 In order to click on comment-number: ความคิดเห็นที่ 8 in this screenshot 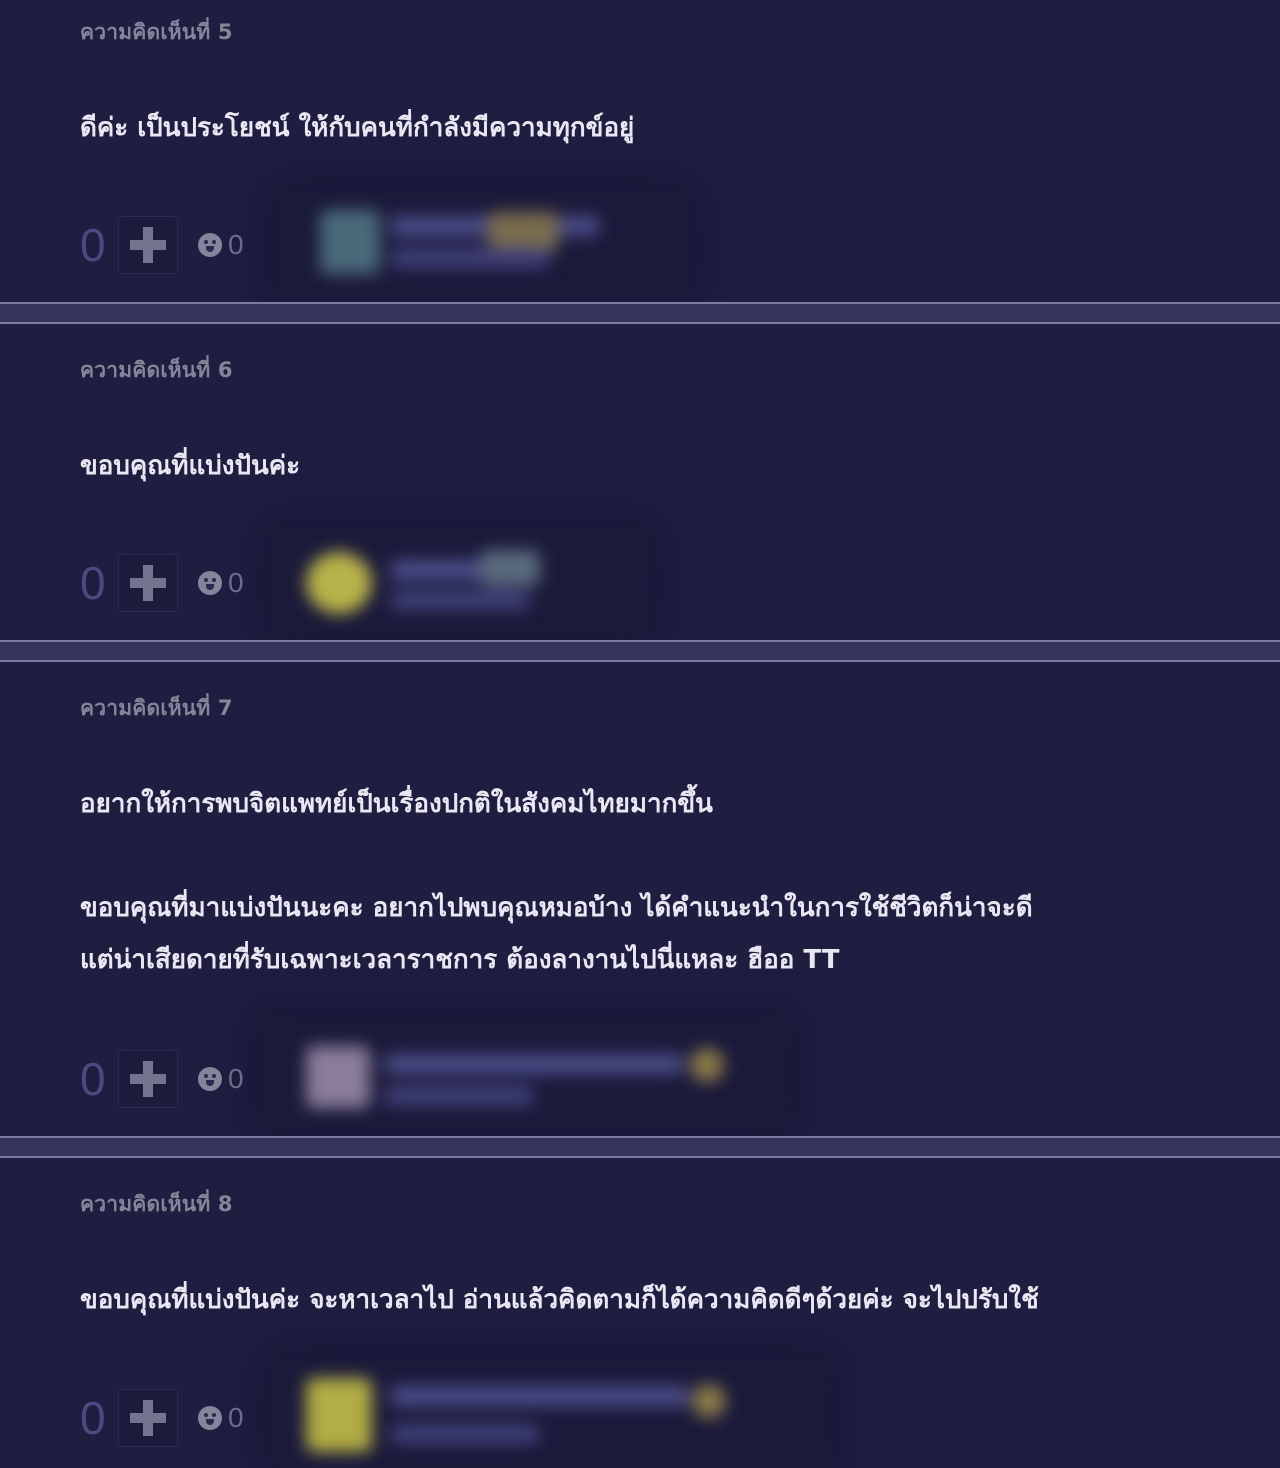, I will do `click(156, 1204)`.